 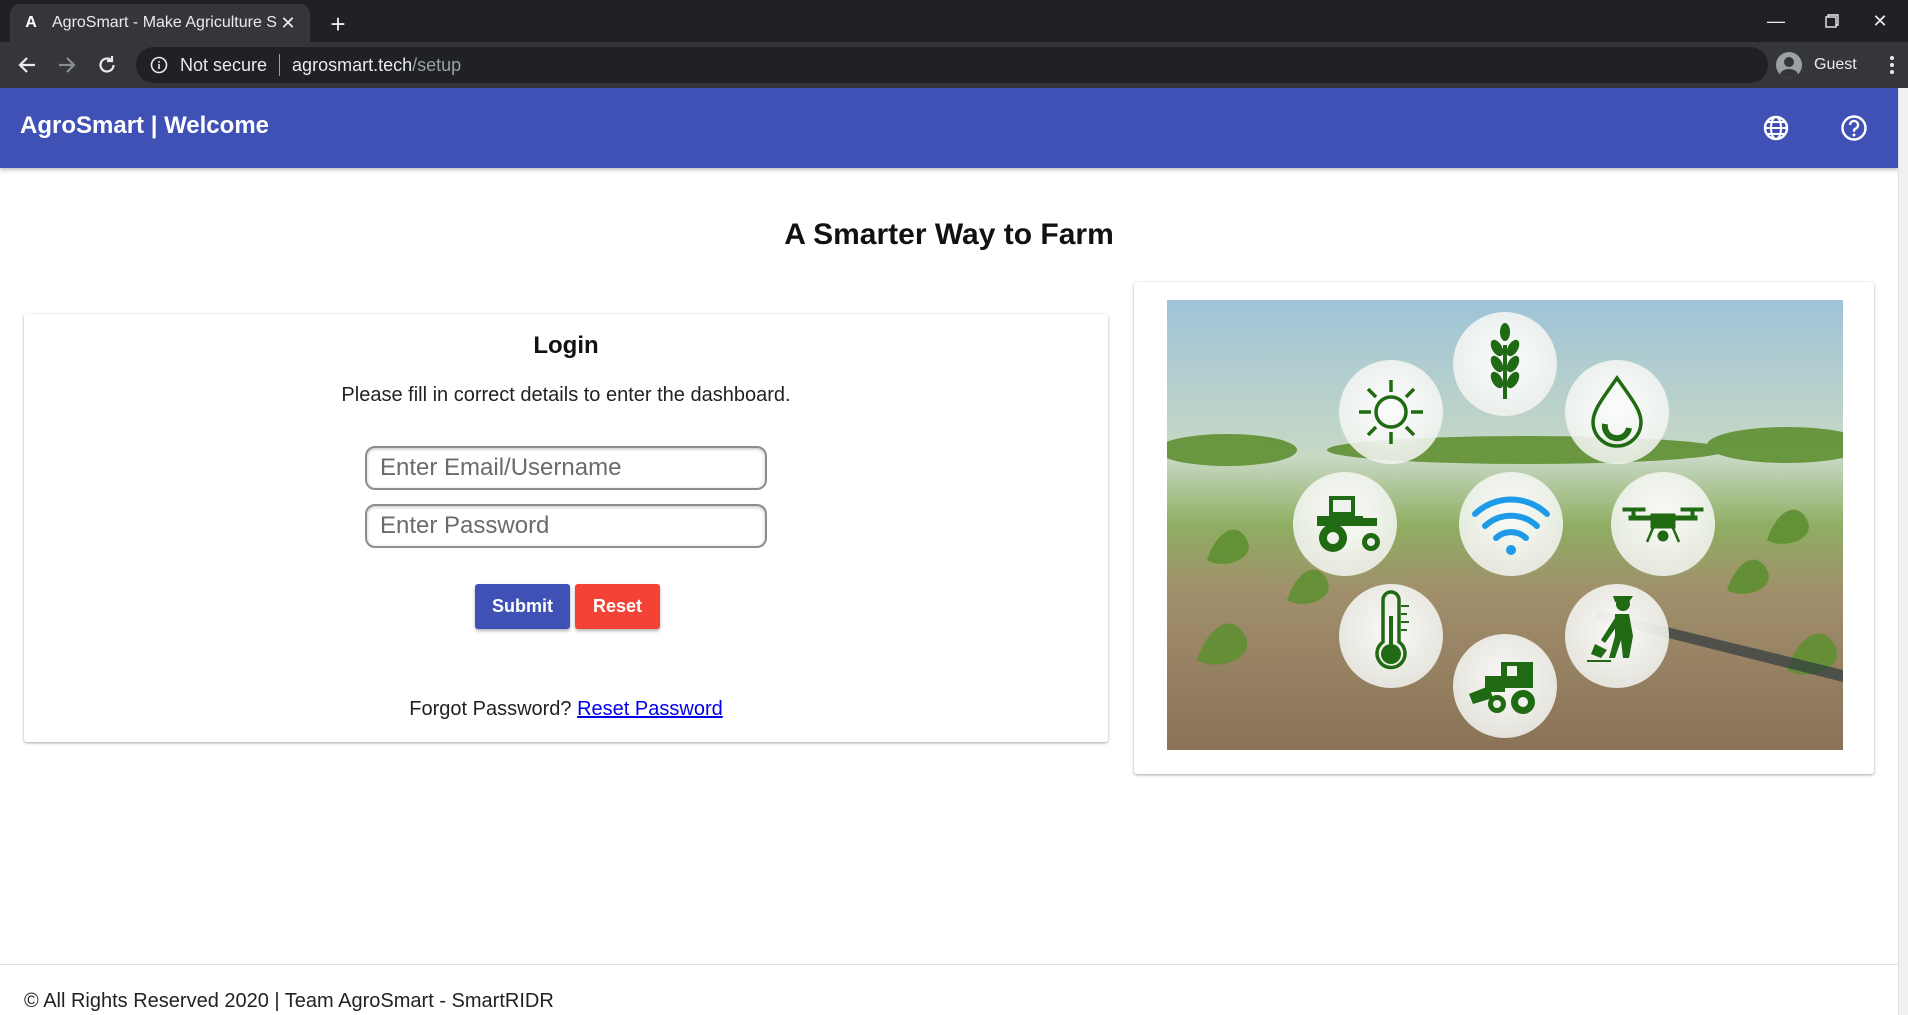 I want to click on reset-button: Reset, so click(x=617, y=606).